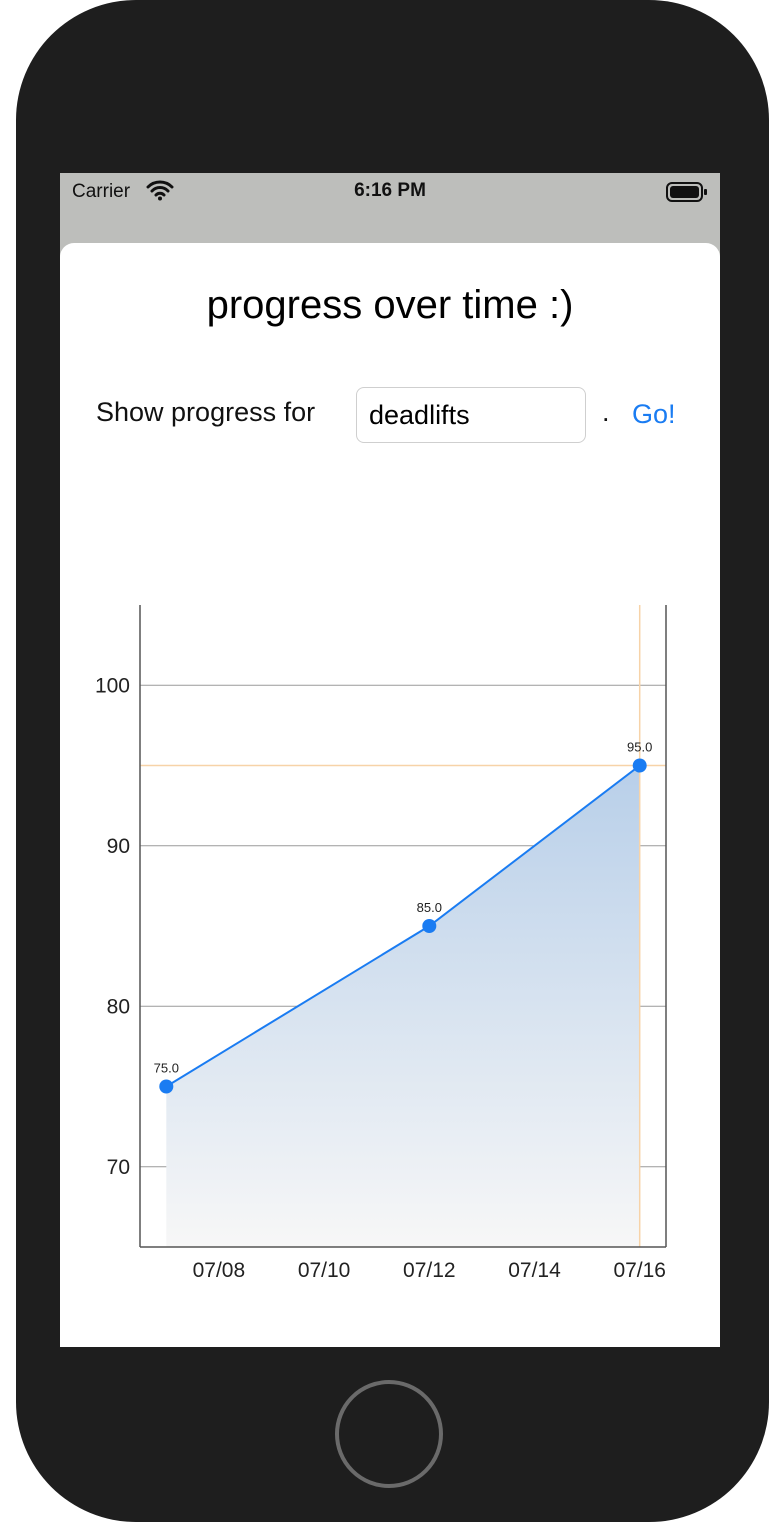 This screenshot has width=773, height=1522. Describe the element at coordinates (112, 685) in the screenshot. I see `y-tick-label: 100` at that location.